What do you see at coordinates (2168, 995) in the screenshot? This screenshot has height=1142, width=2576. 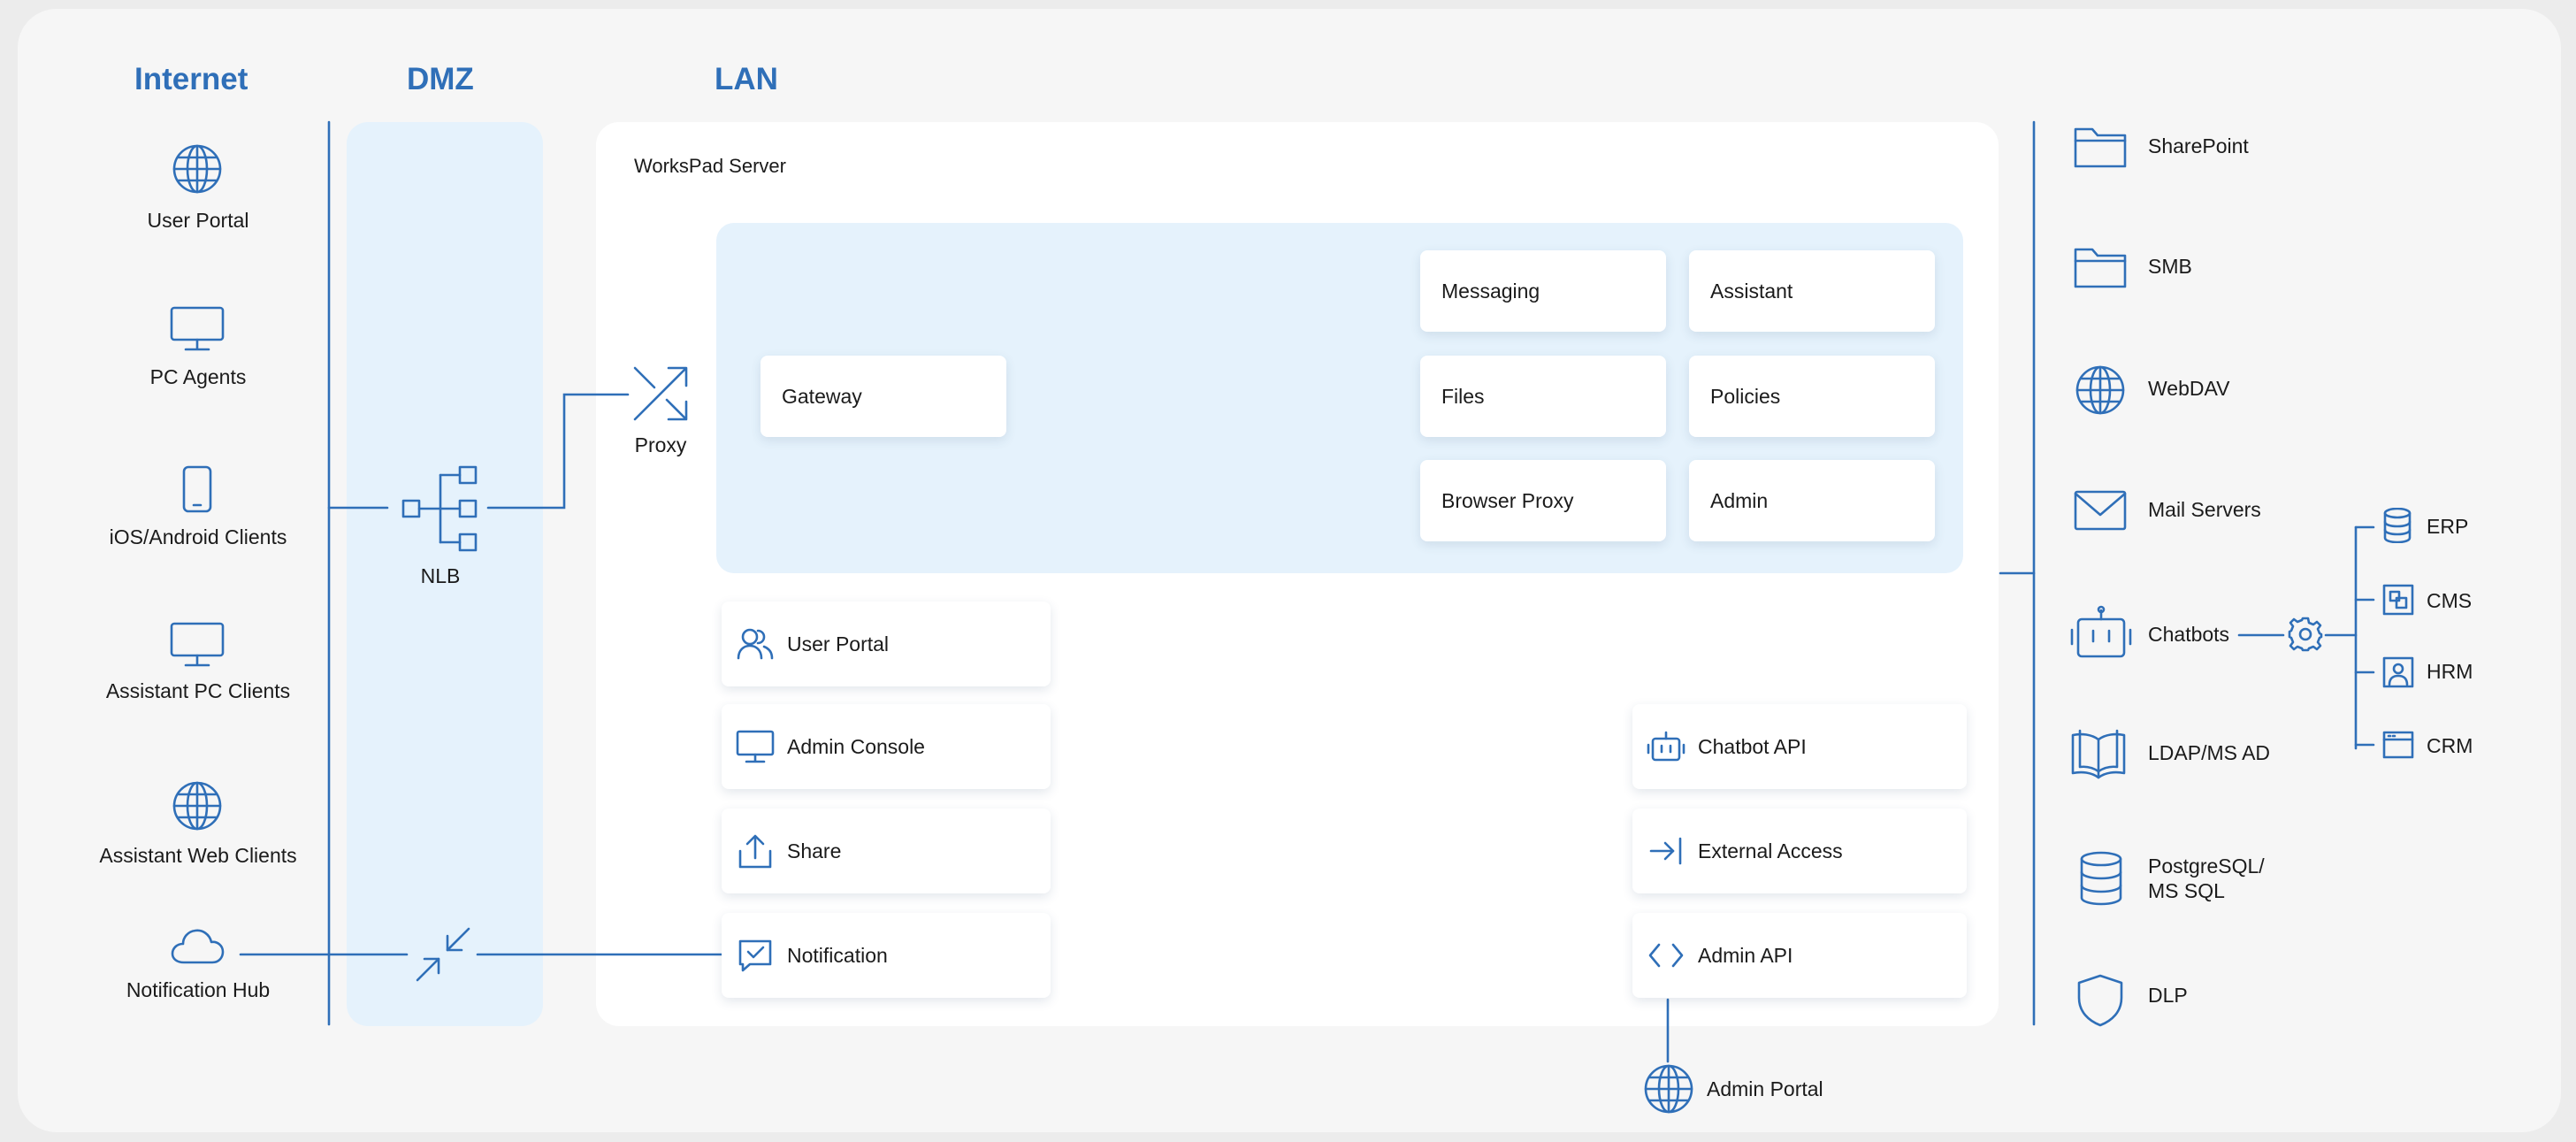 I see `backend-dlp: DLP` at bounding box center [2168, 995].